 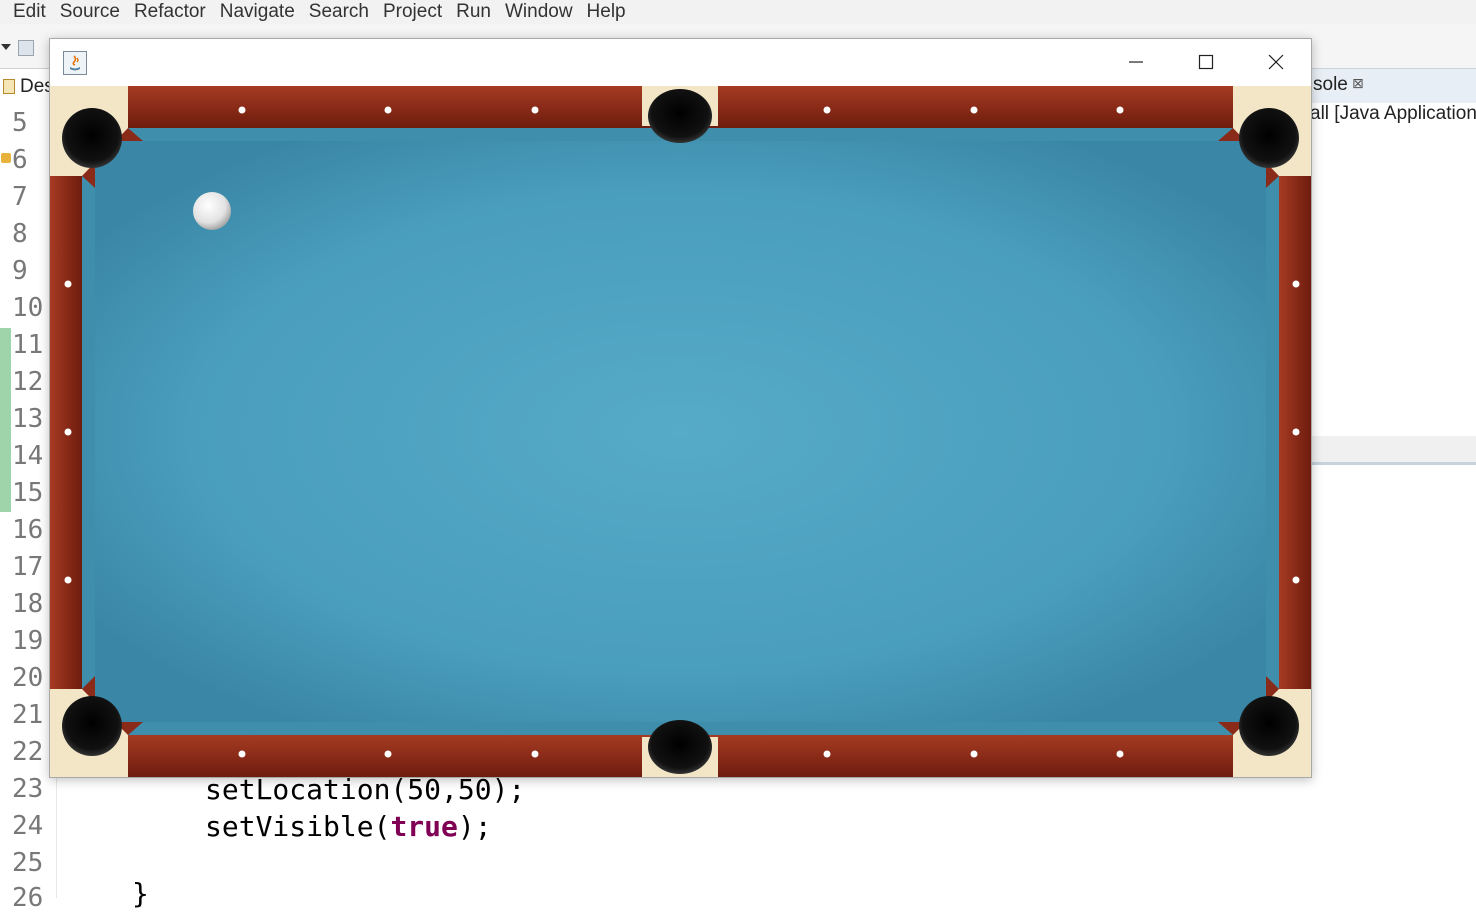 What do you see at coordinates (20, 123) in the screenshot?
I see `line-number: 5` at bounding box center [20, 123].